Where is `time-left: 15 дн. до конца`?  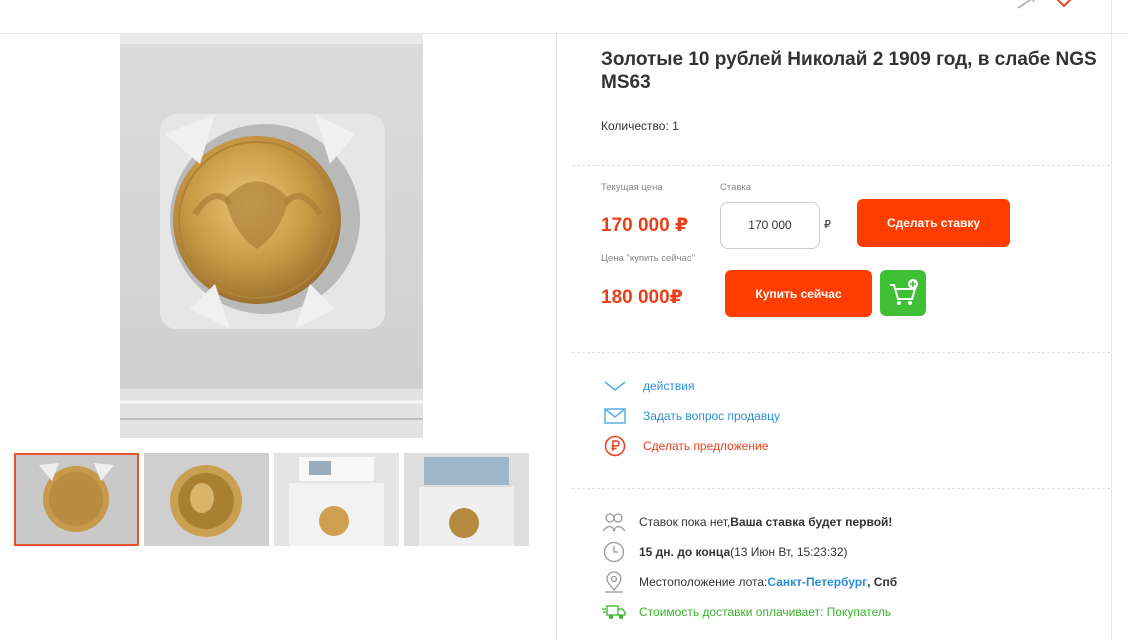
time-left: 15 дн. до конца is located at coordinates (685, 552).